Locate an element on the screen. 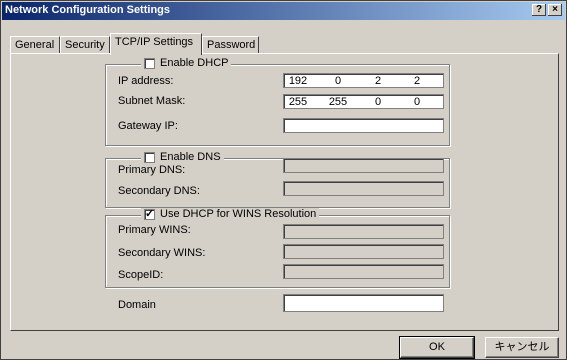  subnet-mask-label: Subnet Mask: is located at coordinates (152, 101).